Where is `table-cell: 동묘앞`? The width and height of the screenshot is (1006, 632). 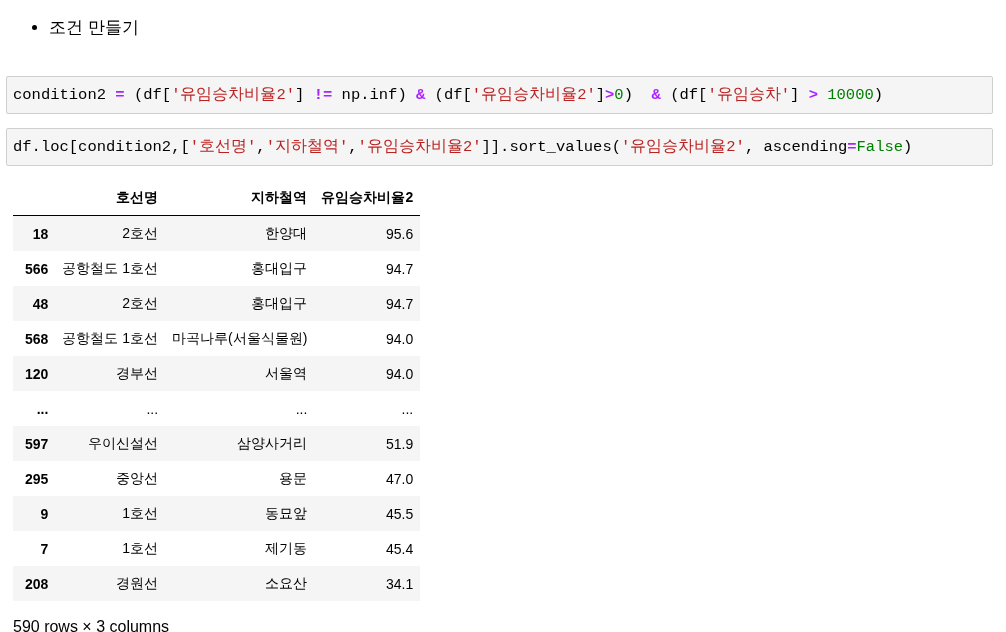
table-cell: 동묘앞 is located at coordinates (240, 513).